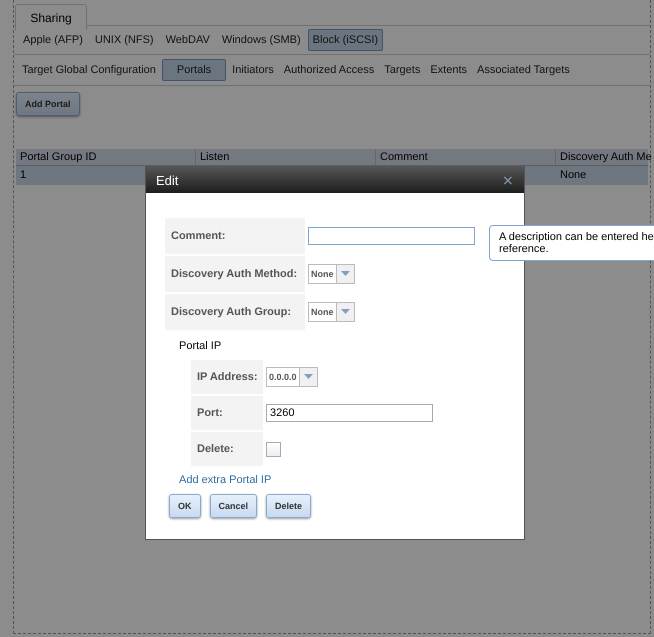 The width and height of the screenshot is (654, 637). Describe the element at coordinates (346, 40) in the screenshot. I see `share-tab: Block (iSCSI)` at that location.